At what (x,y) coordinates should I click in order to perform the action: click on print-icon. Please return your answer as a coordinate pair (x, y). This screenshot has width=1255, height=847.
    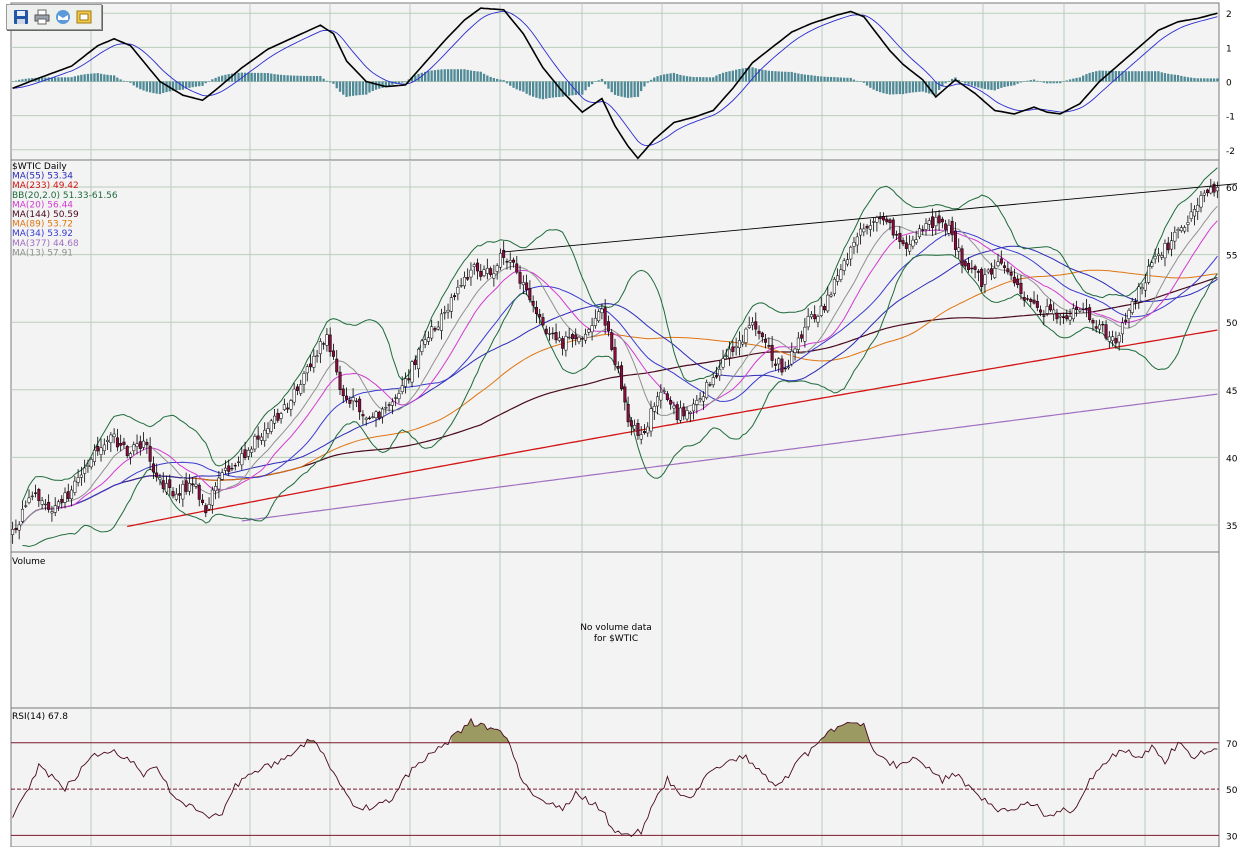
    Looking at the image, I should click on (41, 17).